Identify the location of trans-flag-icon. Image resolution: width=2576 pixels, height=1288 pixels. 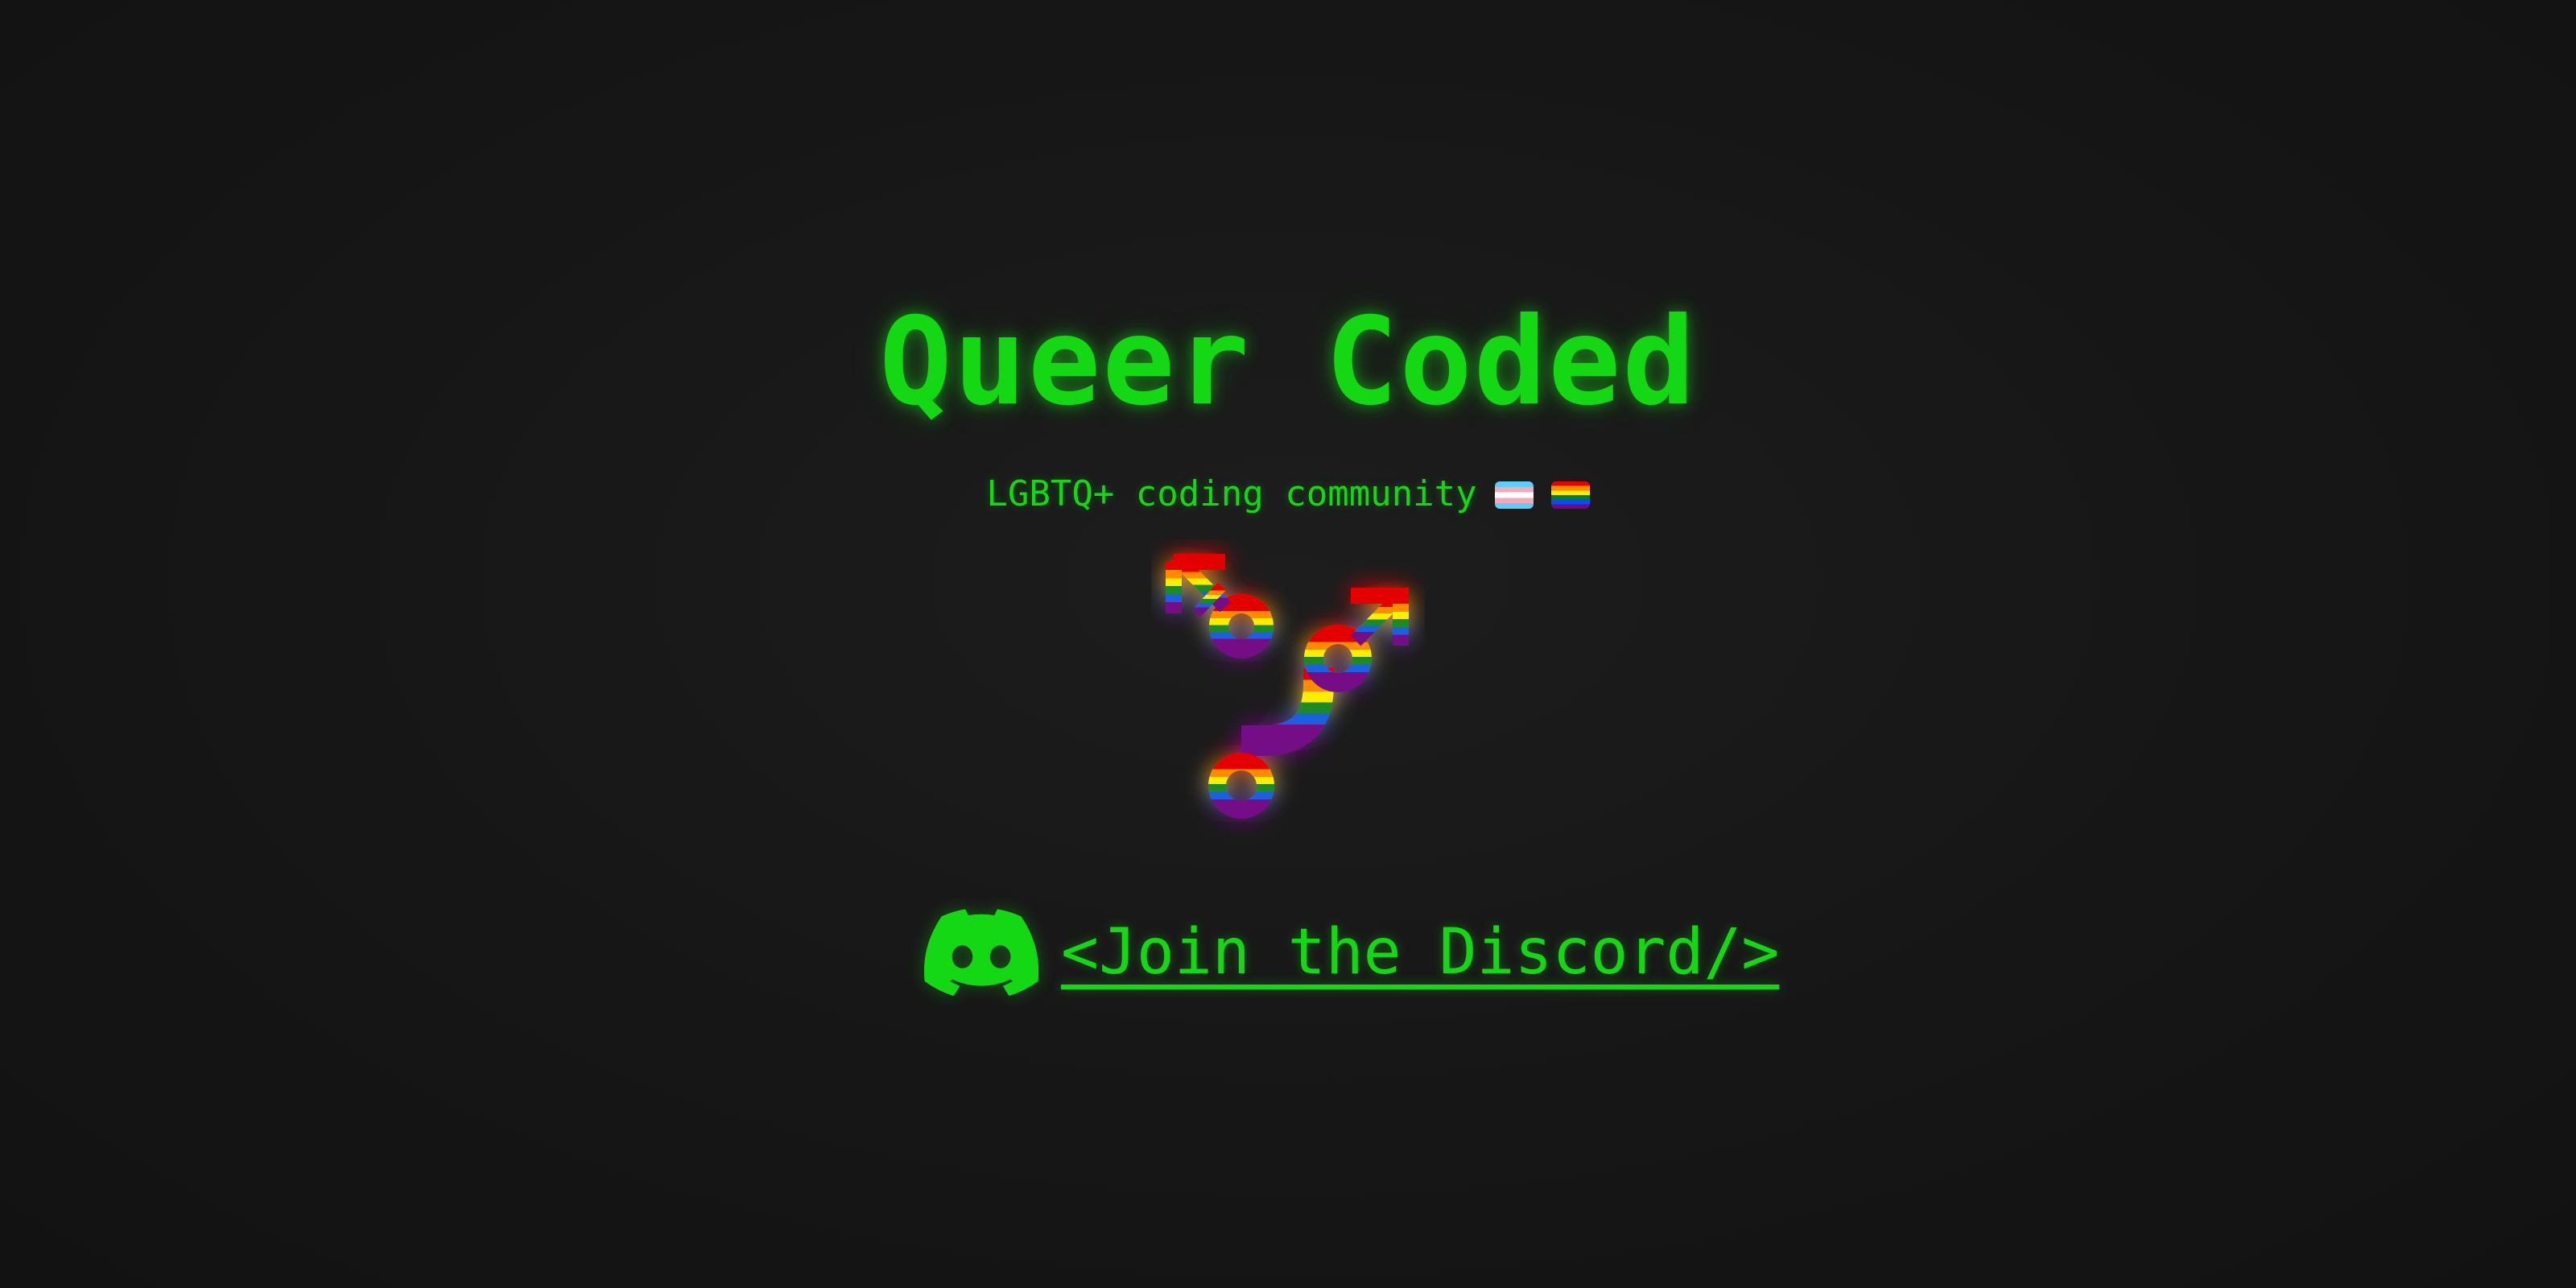
(1514, 495).